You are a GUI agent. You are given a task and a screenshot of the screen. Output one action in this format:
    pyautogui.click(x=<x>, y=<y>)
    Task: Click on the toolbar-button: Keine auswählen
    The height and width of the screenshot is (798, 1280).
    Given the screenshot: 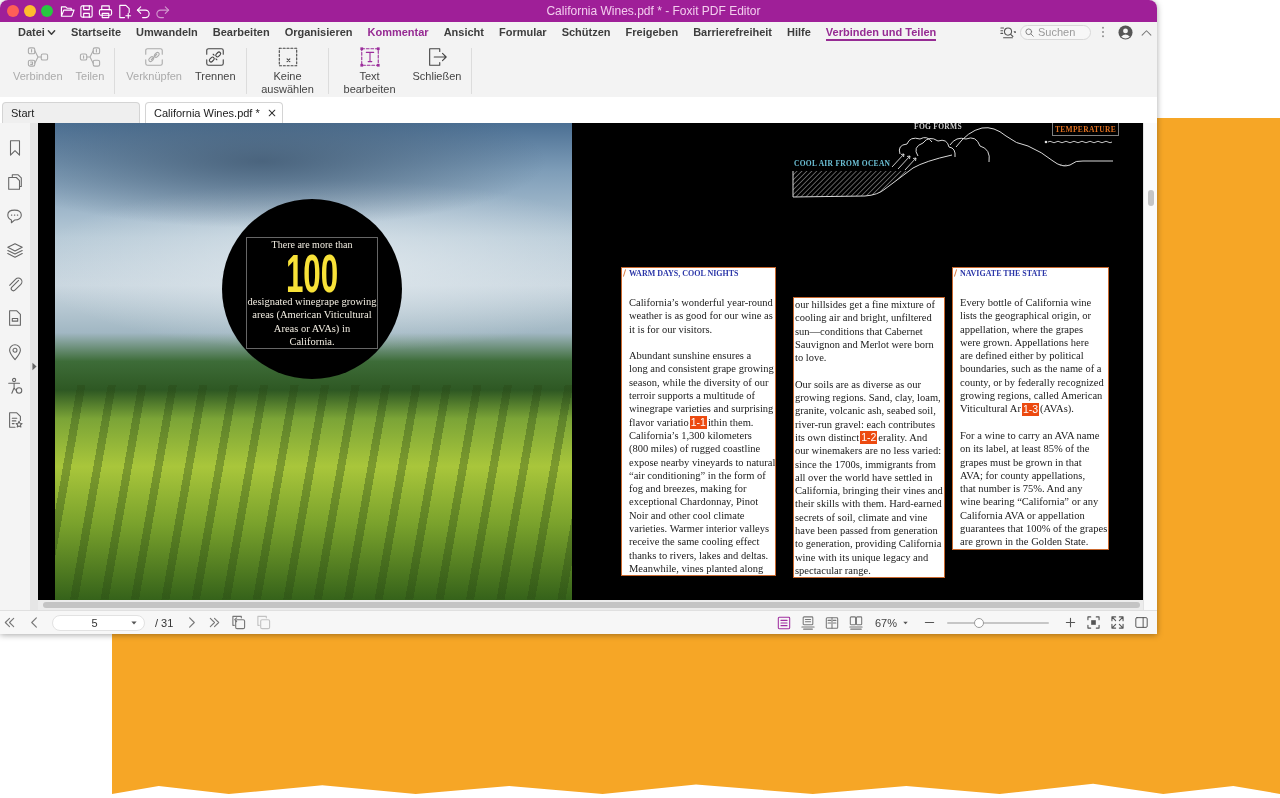 What is the action you would take?
    pyautogui.click(x=287, y=71)
    